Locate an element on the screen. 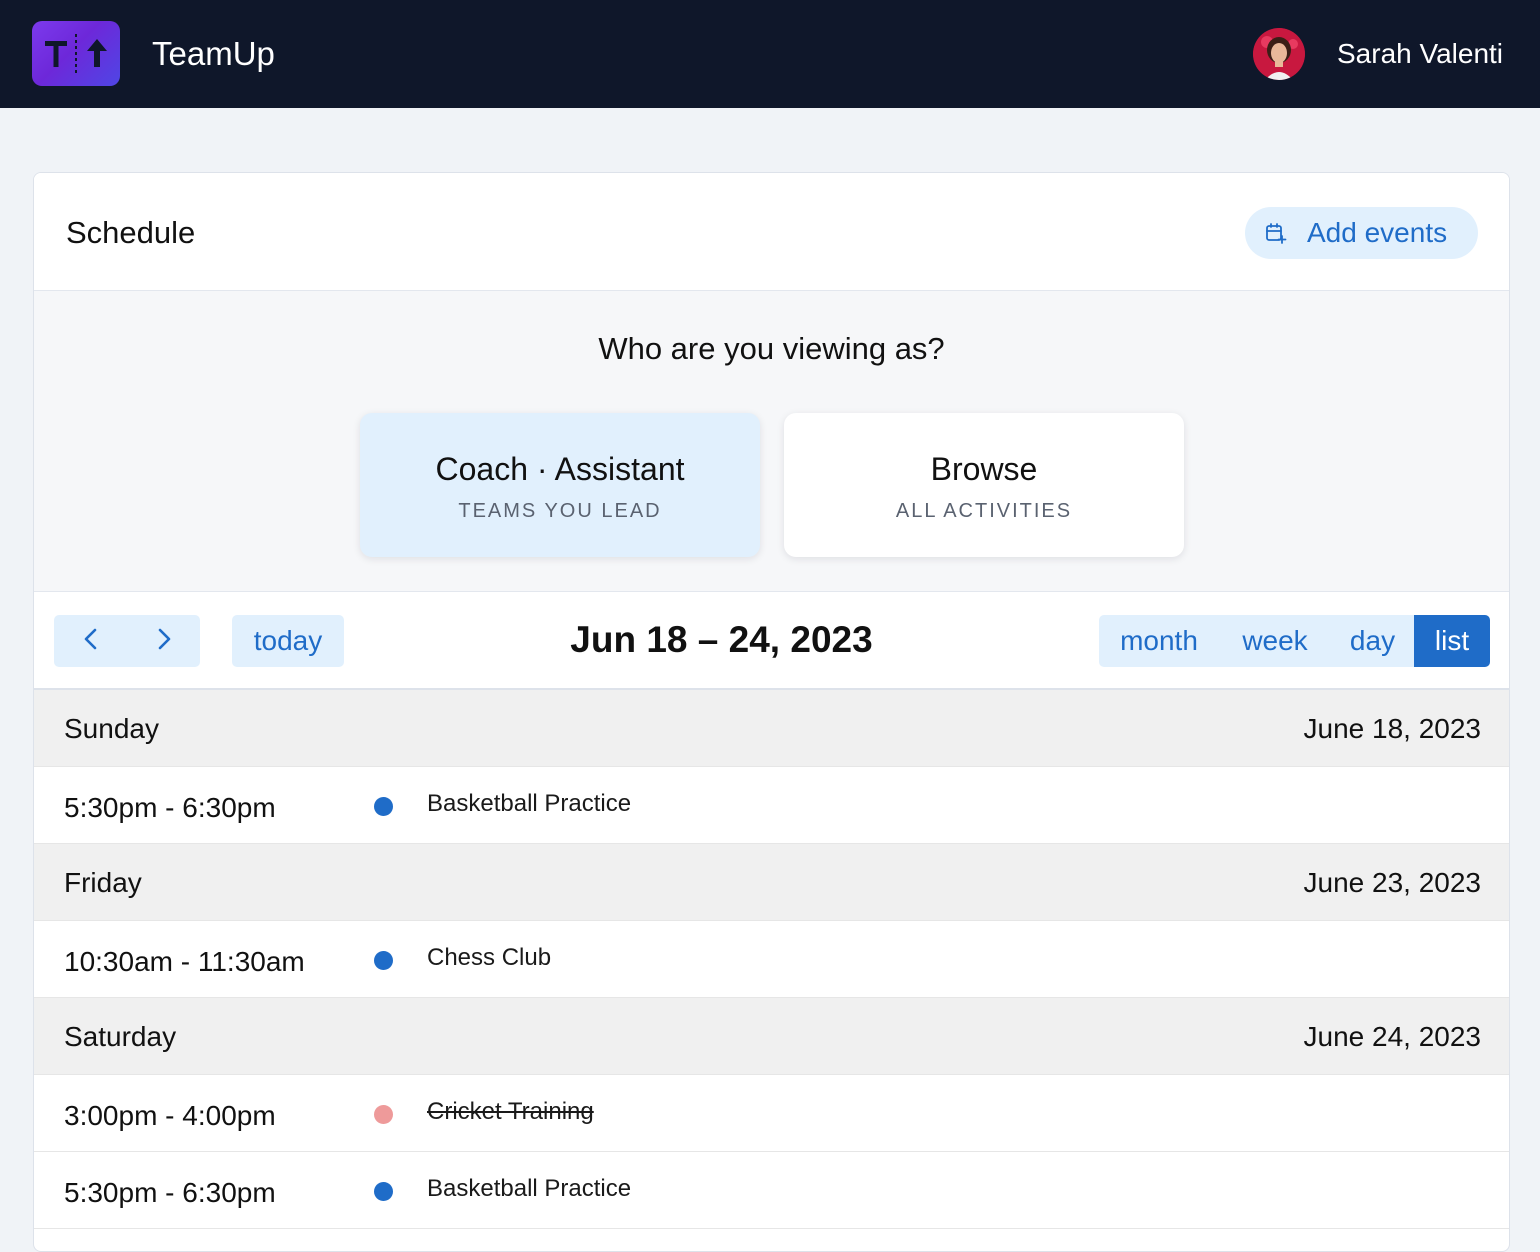 This screenshot has width=1540, height=1252. day-name: Friday is located at coordinates (103, 883).